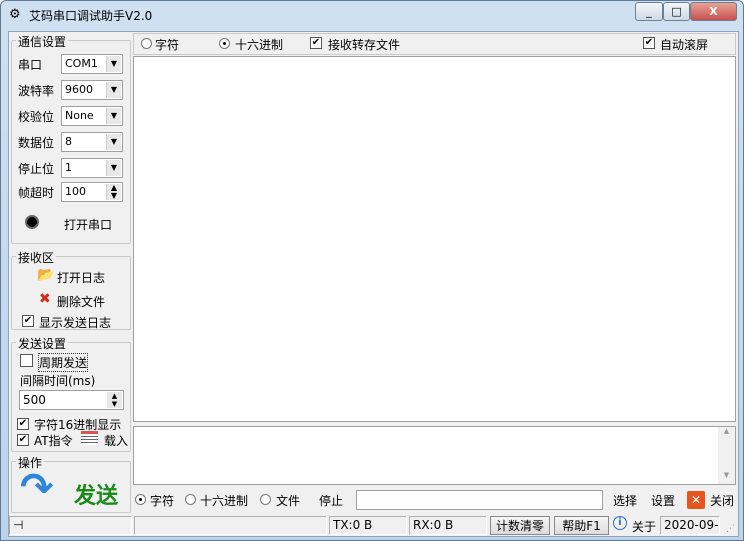  Describe the element at coordinates (520, 525) in the screenshot. I see `clear-count-button: 计数清零` at that location.